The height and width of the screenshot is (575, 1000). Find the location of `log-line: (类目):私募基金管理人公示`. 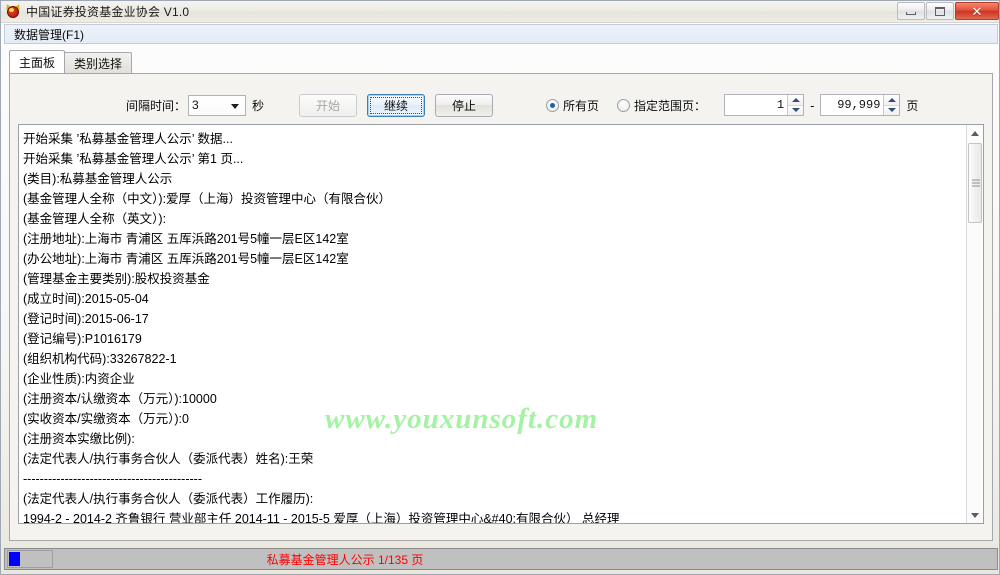

log-line: (类目):私募基金管理人公示 is located at coordinates (98, 179).